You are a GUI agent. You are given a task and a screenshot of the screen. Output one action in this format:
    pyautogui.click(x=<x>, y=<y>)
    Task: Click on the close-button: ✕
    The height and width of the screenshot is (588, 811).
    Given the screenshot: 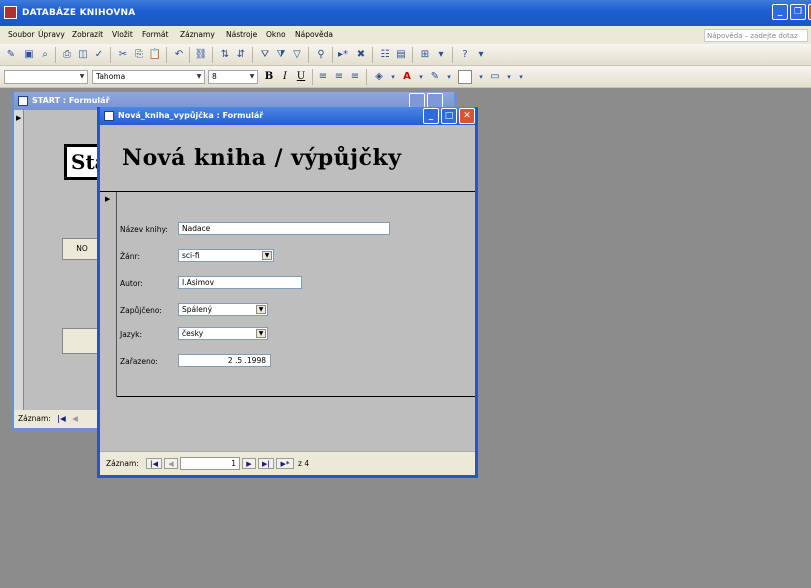 What is the action you would take?
    pyautogui.click(x=467, y=116)
    